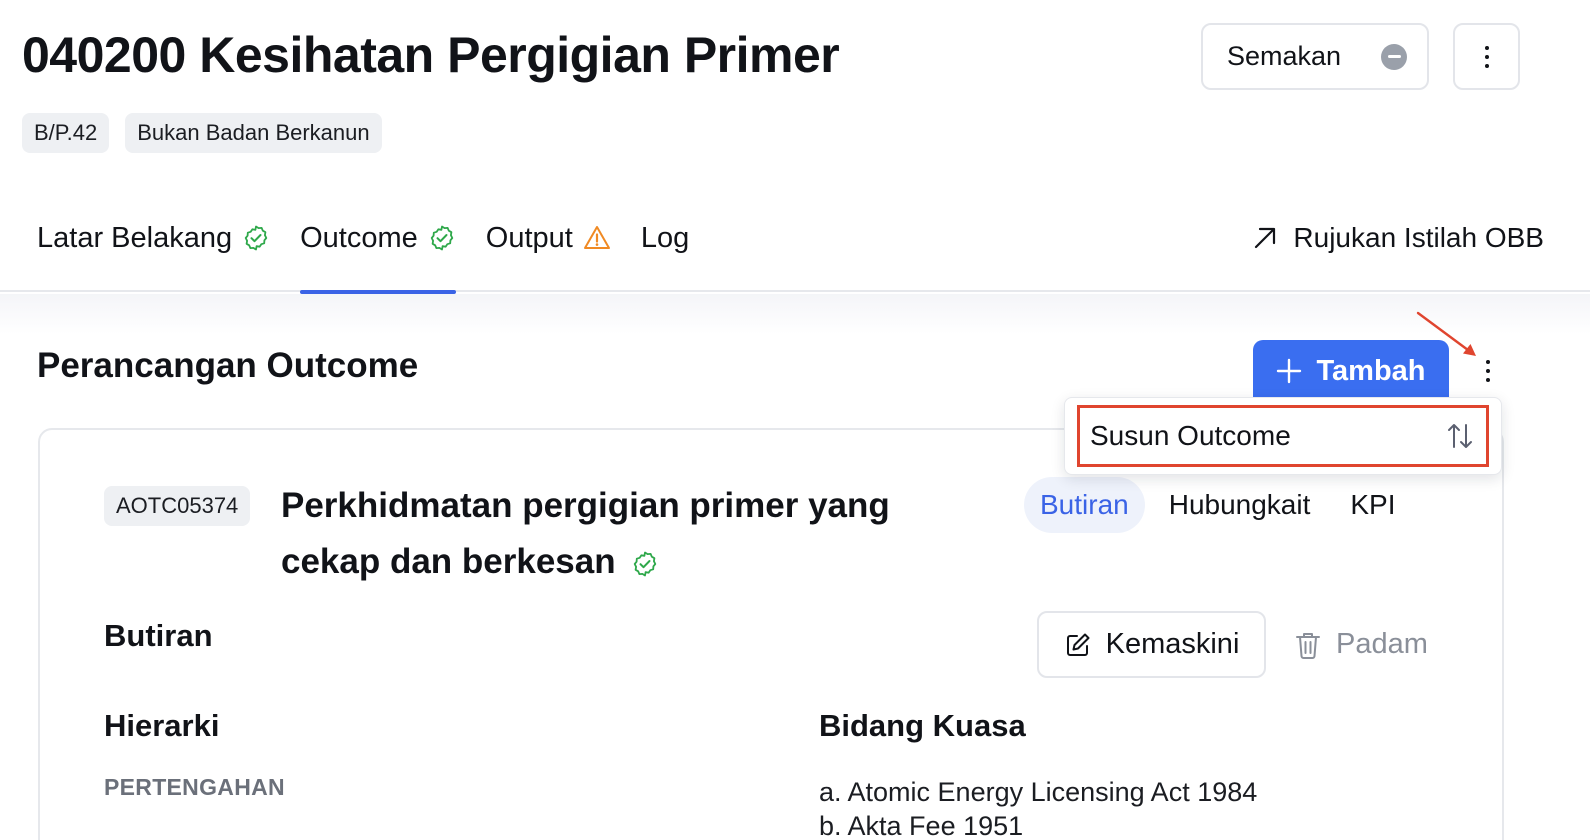  I want to click on status-review-button: Semakan, so click(1315, 56).